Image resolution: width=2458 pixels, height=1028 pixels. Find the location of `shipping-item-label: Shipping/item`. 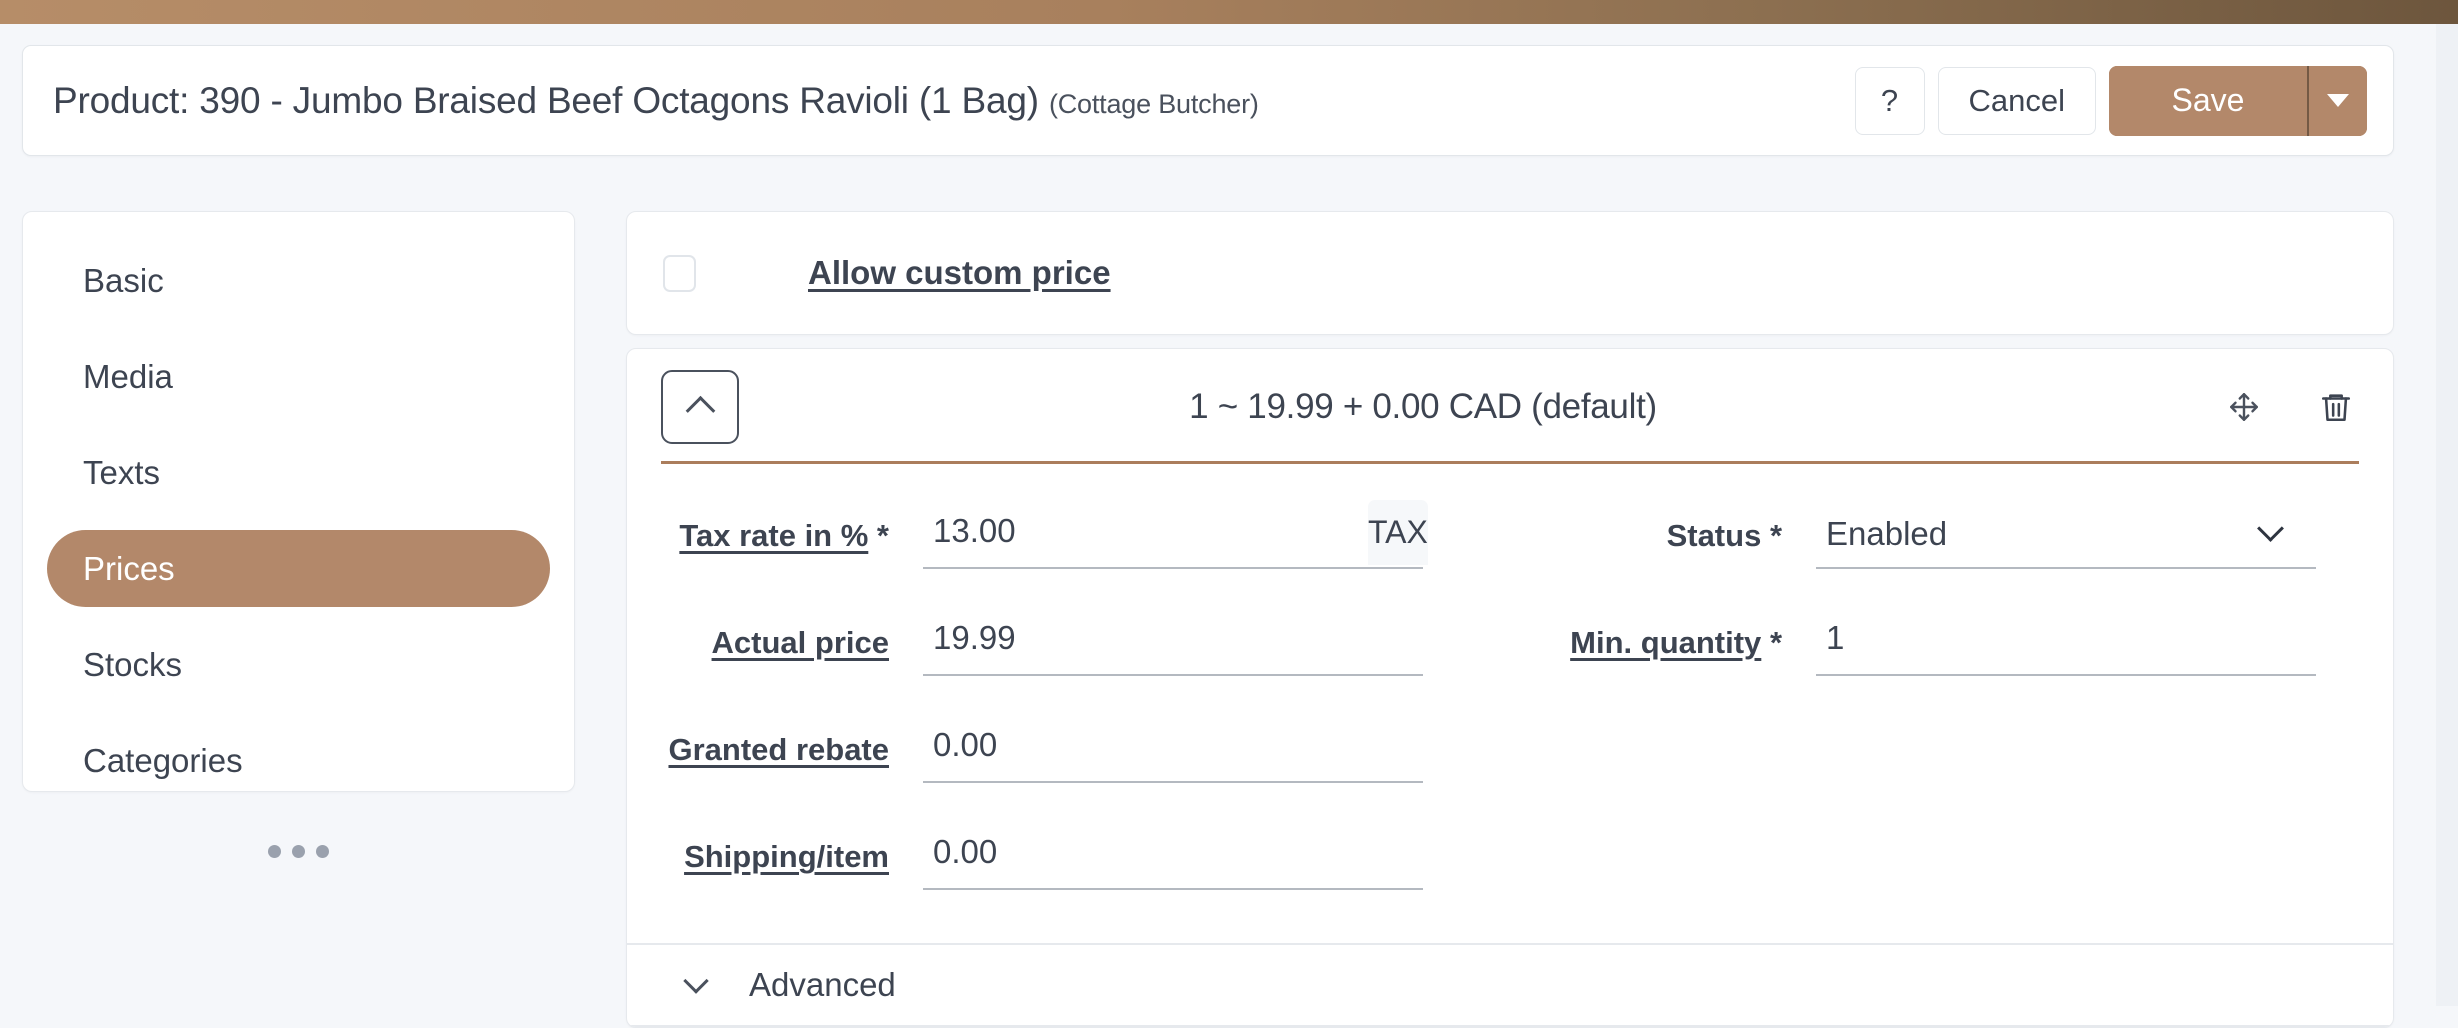

shipping-item-label: Shipping/item is located at coordinates (775, 848).